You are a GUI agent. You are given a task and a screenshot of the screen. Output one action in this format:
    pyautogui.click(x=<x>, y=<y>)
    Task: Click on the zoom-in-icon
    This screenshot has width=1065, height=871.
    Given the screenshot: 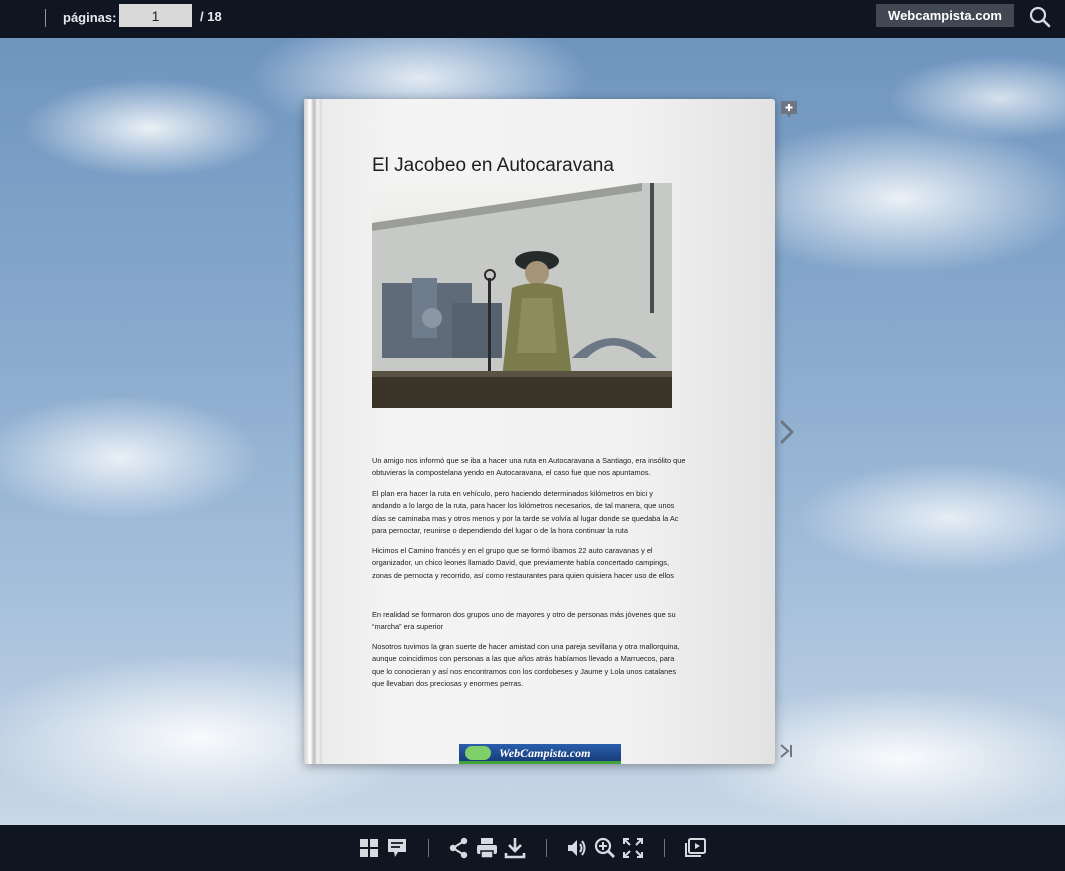 What is the action you would take?
    pyautogui.click(x=605, y=848)
    